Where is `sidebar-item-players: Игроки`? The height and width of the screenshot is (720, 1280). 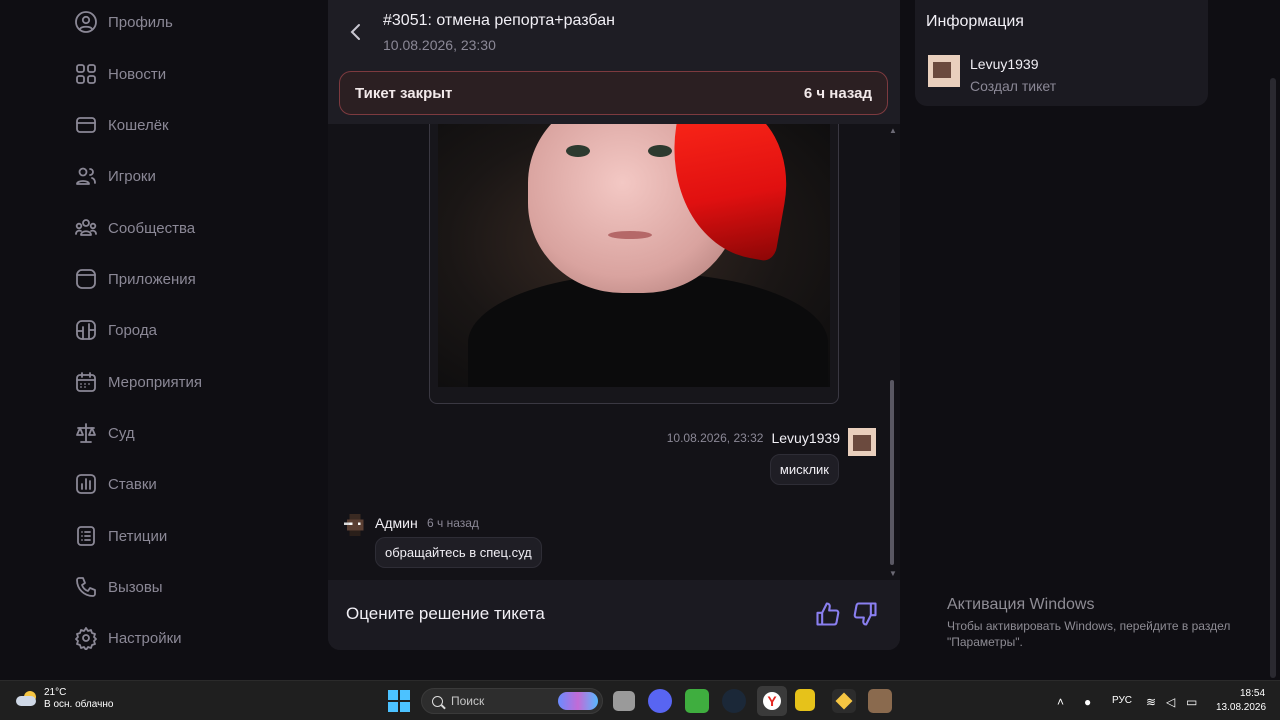 sidebar-item-players: Игроки is located at coordinates (114, 176).